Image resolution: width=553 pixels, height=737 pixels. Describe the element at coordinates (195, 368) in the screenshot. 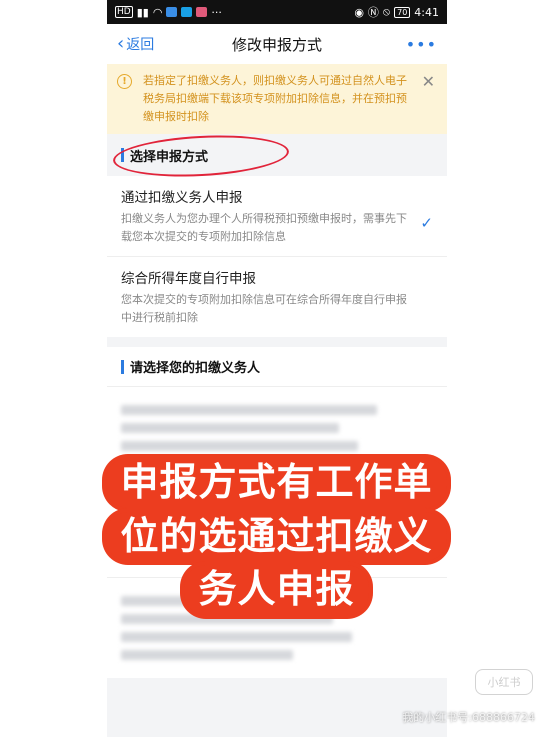

I see `withholder-heading-label: 请选择您的扣缴义务人` at that location.